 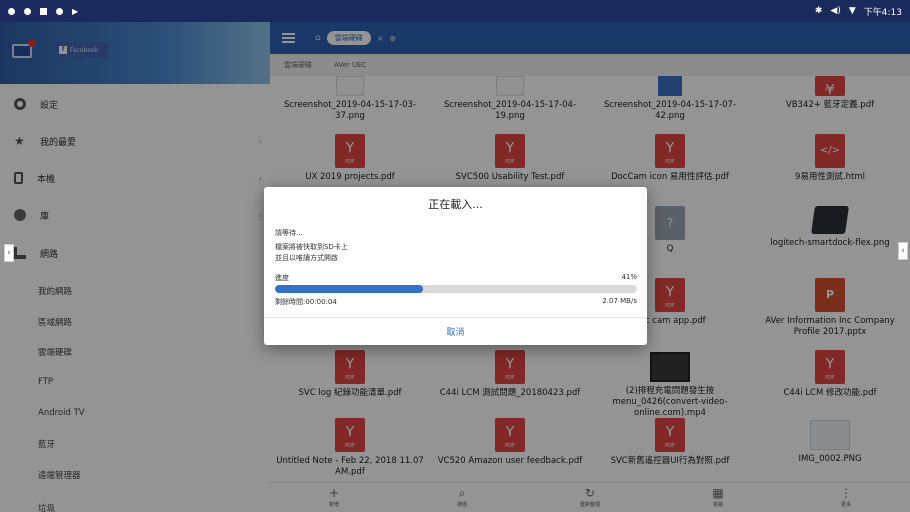 I want to click on volume-icon: ◀), so click(x=835, y=11).